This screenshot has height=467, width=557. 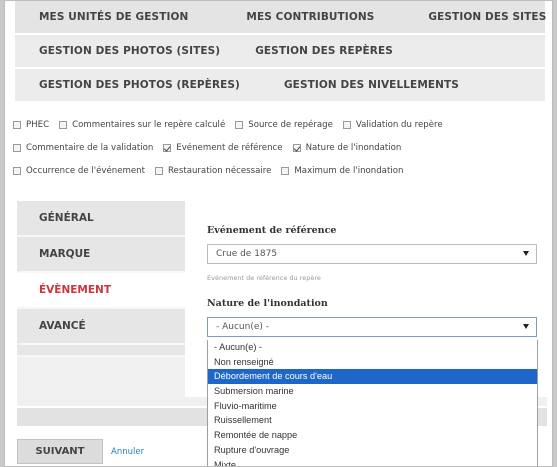 I want to click on nav-gestion-des-sites: GESTION DES SITES, so click(x=487, y=17).